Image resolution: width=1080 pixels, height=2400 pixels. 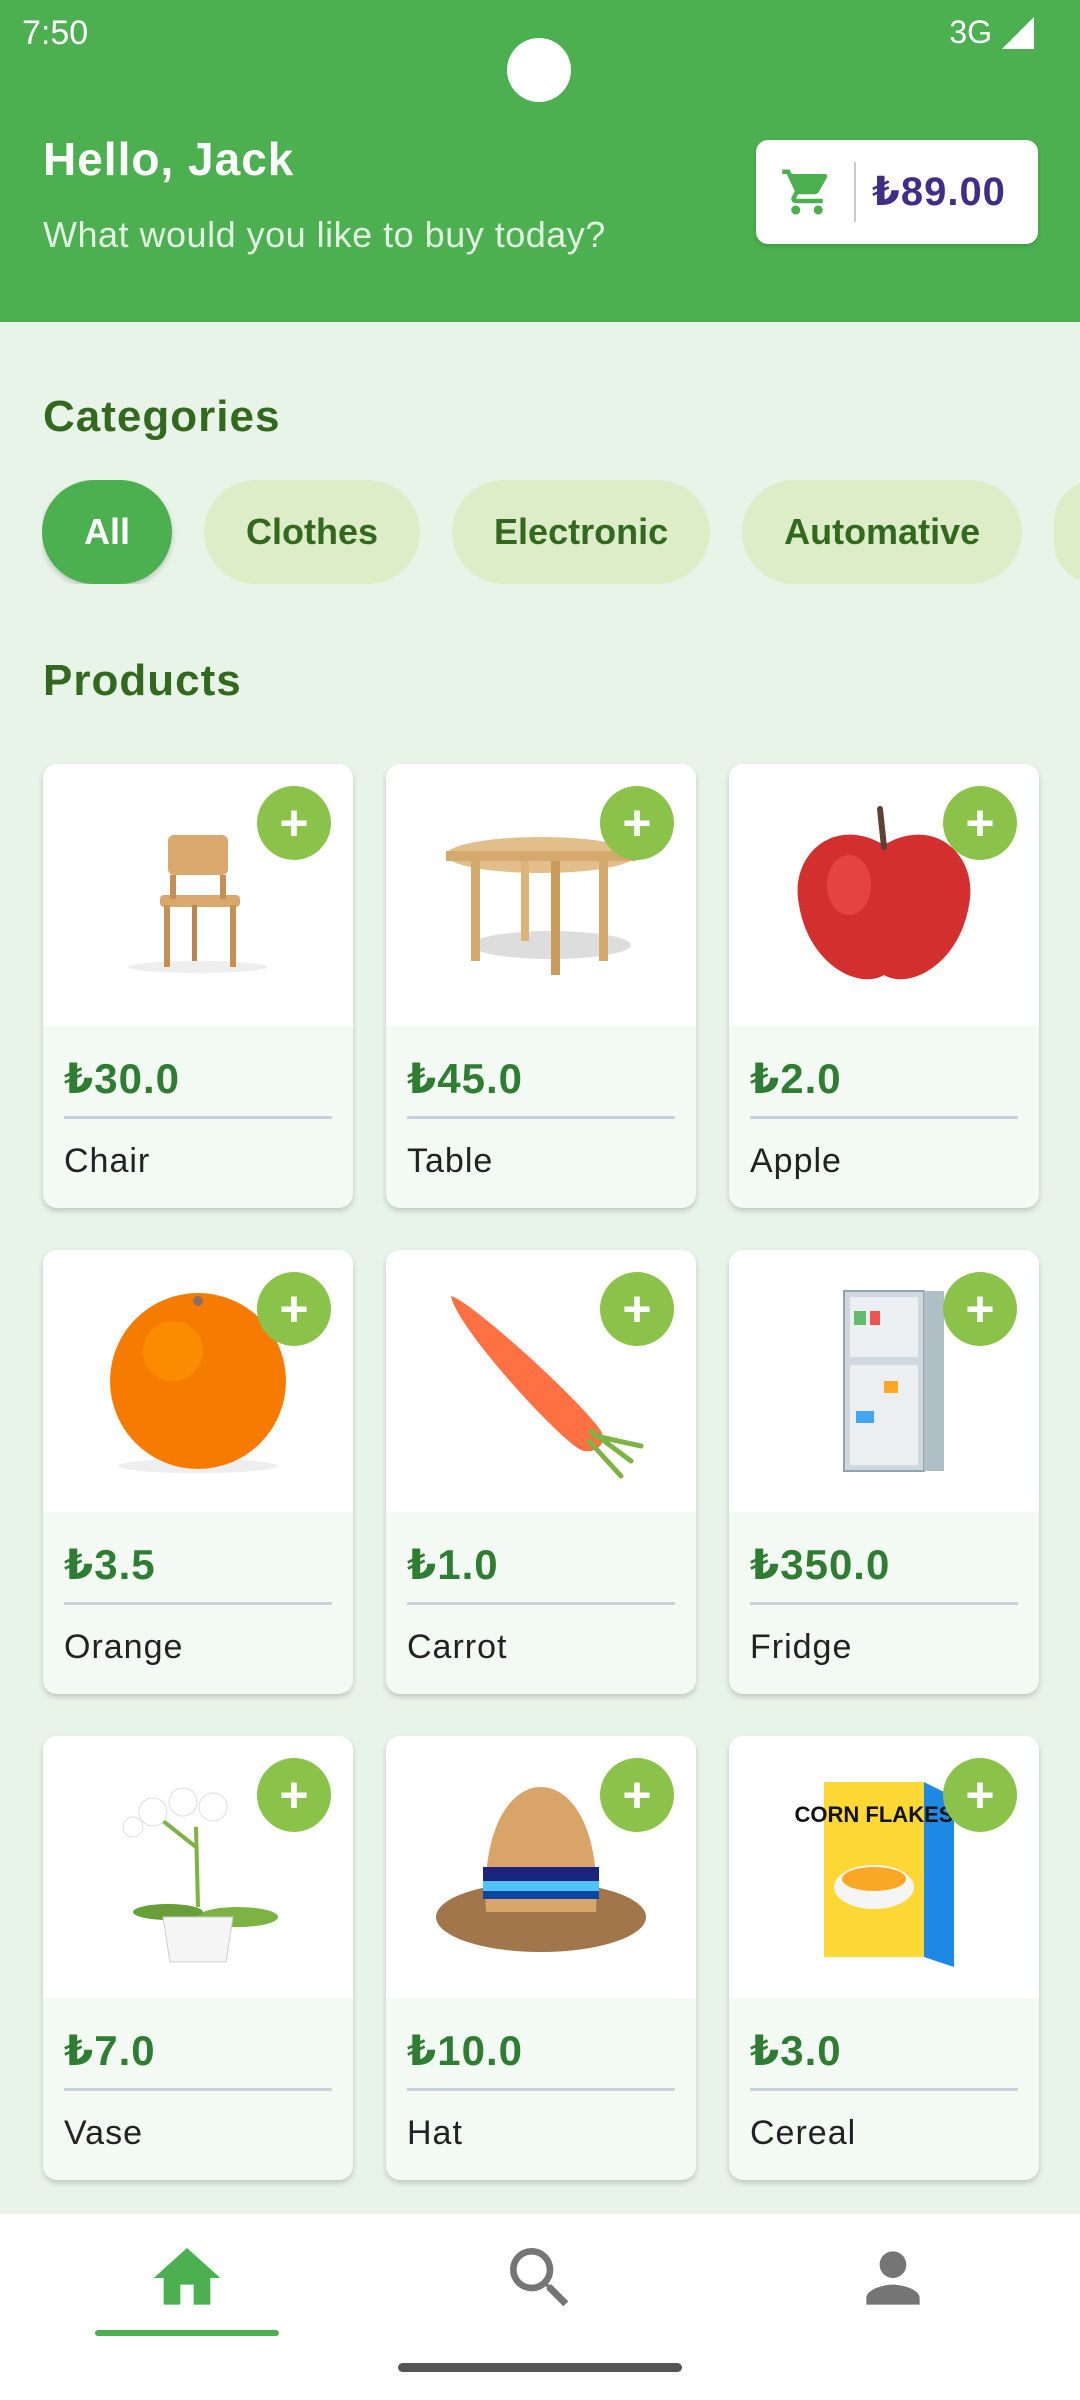 What do you see at coordinates (1018, 32) in the screenshot?
I see `signal-icon` at bounding box center [1018, 32].